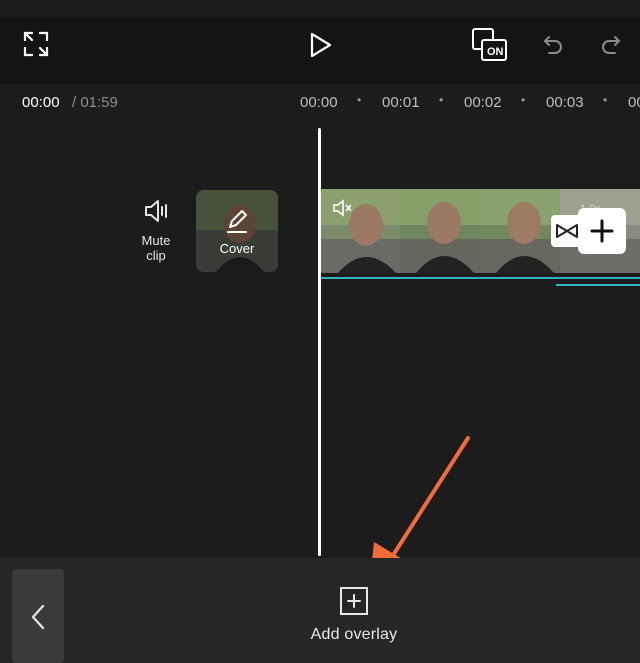  Describe the element at coordinates (36, 44) in the screenshot. I see `fullscreen-icon` at that location.